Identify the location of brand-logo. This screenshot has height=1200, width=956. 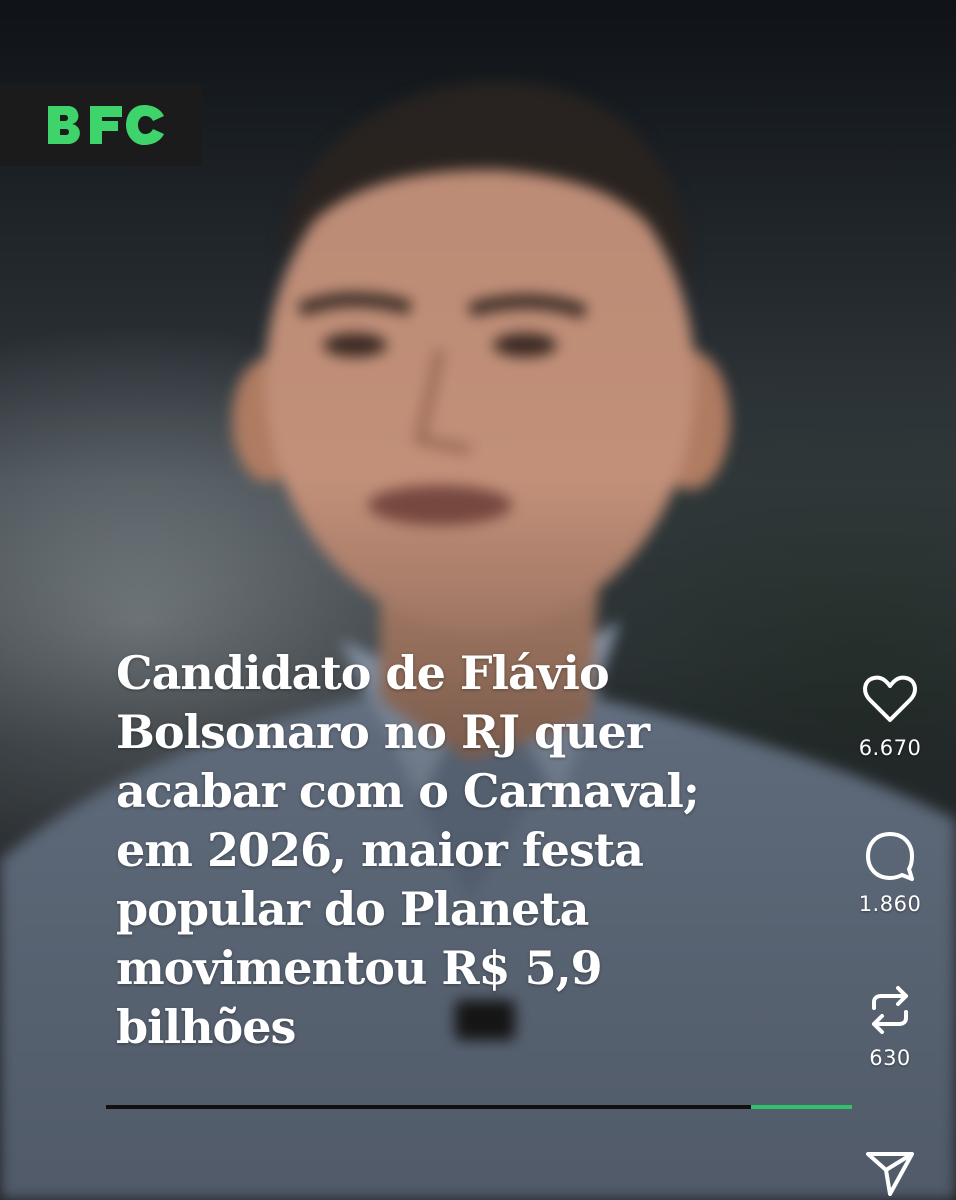
(101, 125).